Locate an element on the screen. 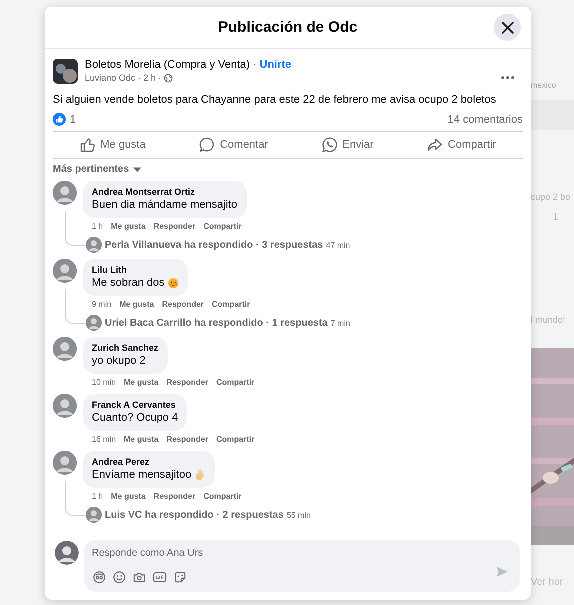  gif-icon is located at coordinates (160, 577).